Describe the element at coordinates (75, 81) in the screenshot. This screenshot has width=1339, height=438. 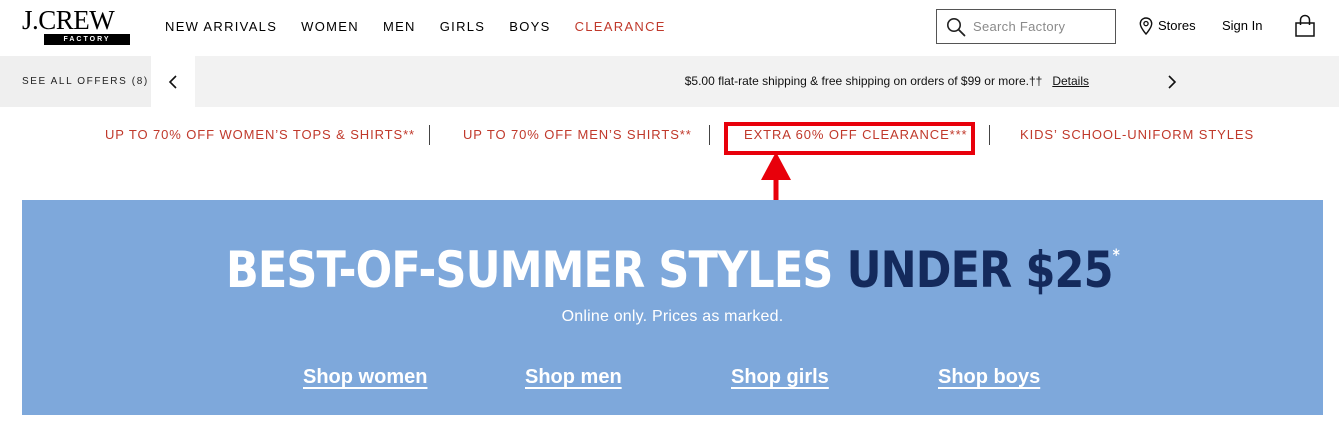
I see `see-all-offers-button: SEE ALL OFFERS (8)` at that location.